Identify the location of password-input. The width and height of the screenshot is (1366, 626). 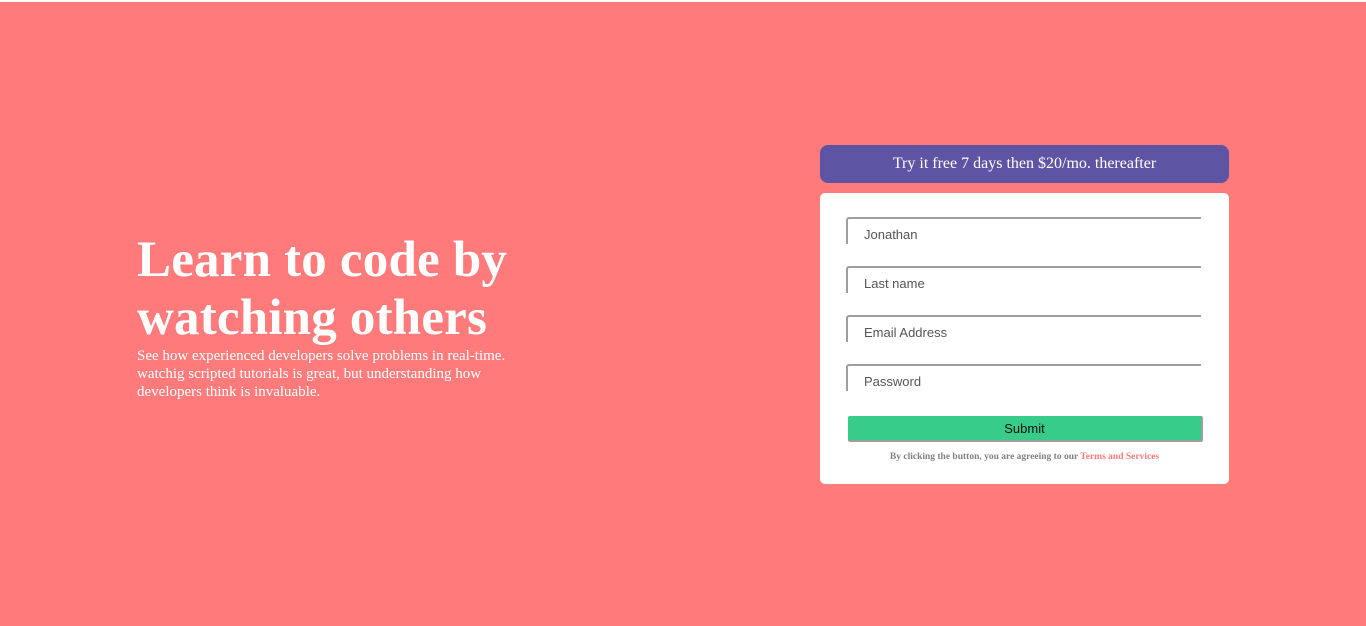
(1023, 377).